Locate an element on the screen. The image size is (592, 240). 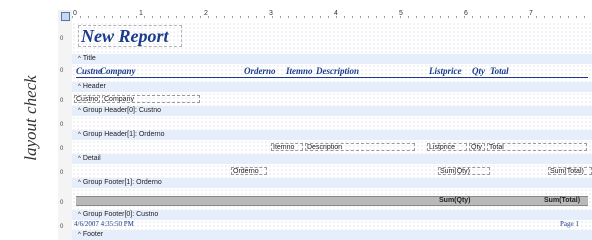
watermark-panel: layout check is located at coordinates (29, 120).